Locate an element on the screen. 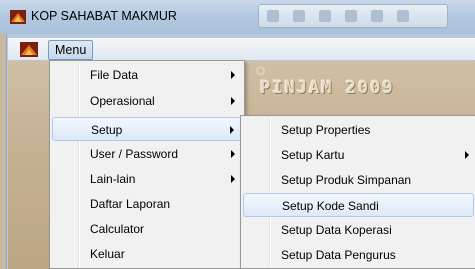 This screenshot has height=269, width=475. menu-item-calculator: Calculator is located at coordinates (147, 229).